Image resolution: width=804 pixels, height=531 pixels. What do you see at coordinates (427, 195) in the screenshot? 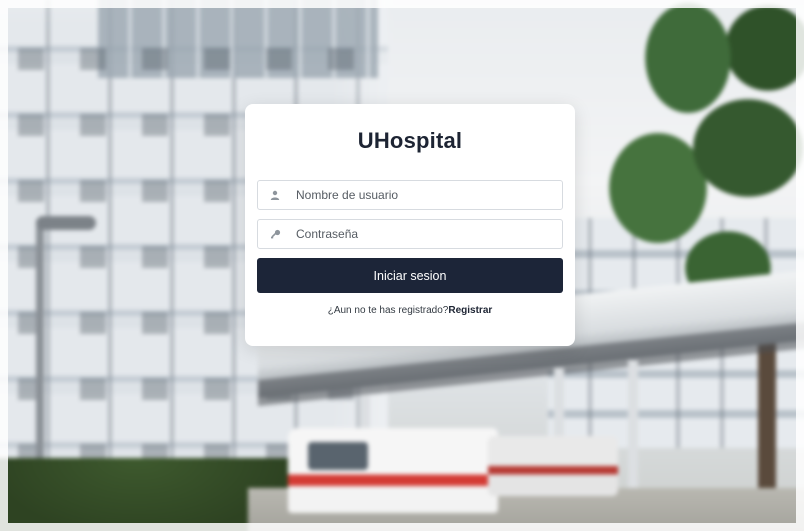
I see `username-input` at bounding box center [427, 195].